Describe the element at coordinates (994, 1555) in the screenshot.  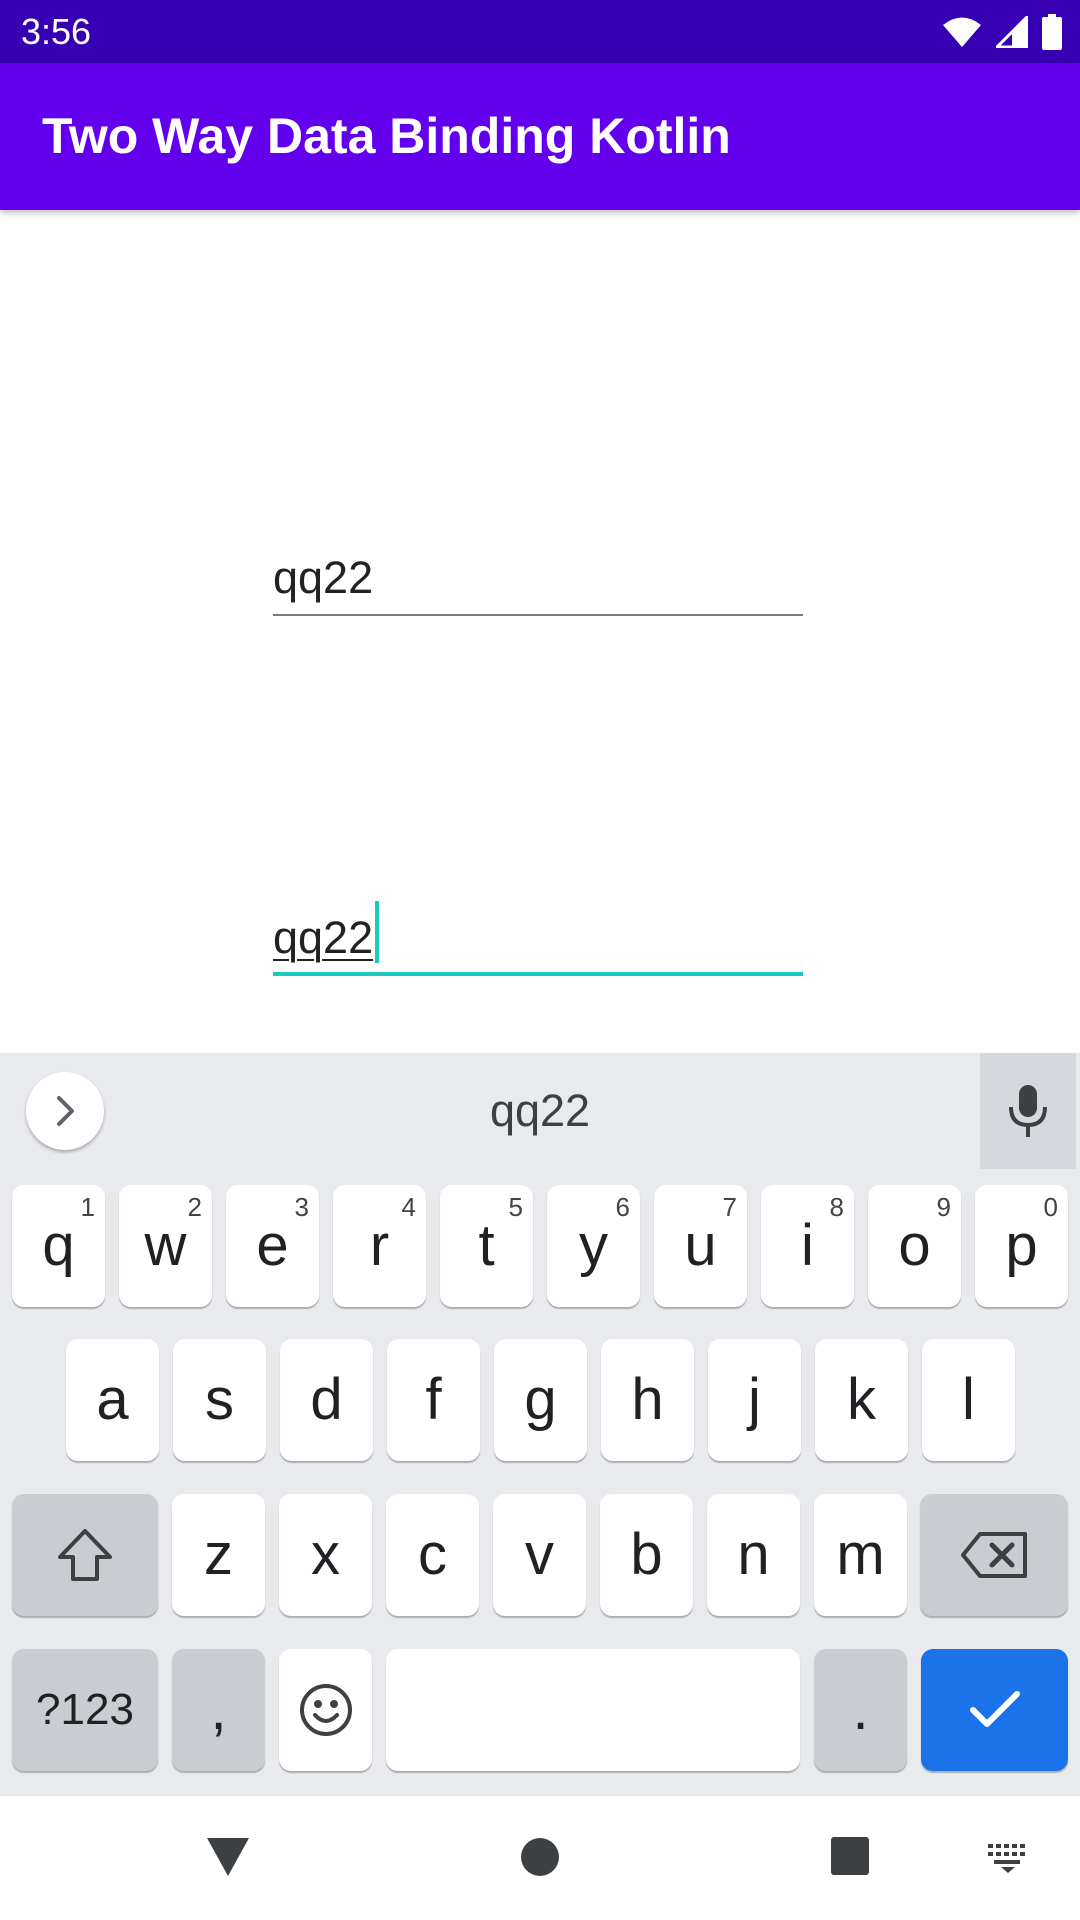
I see `backspace-key` at that location.